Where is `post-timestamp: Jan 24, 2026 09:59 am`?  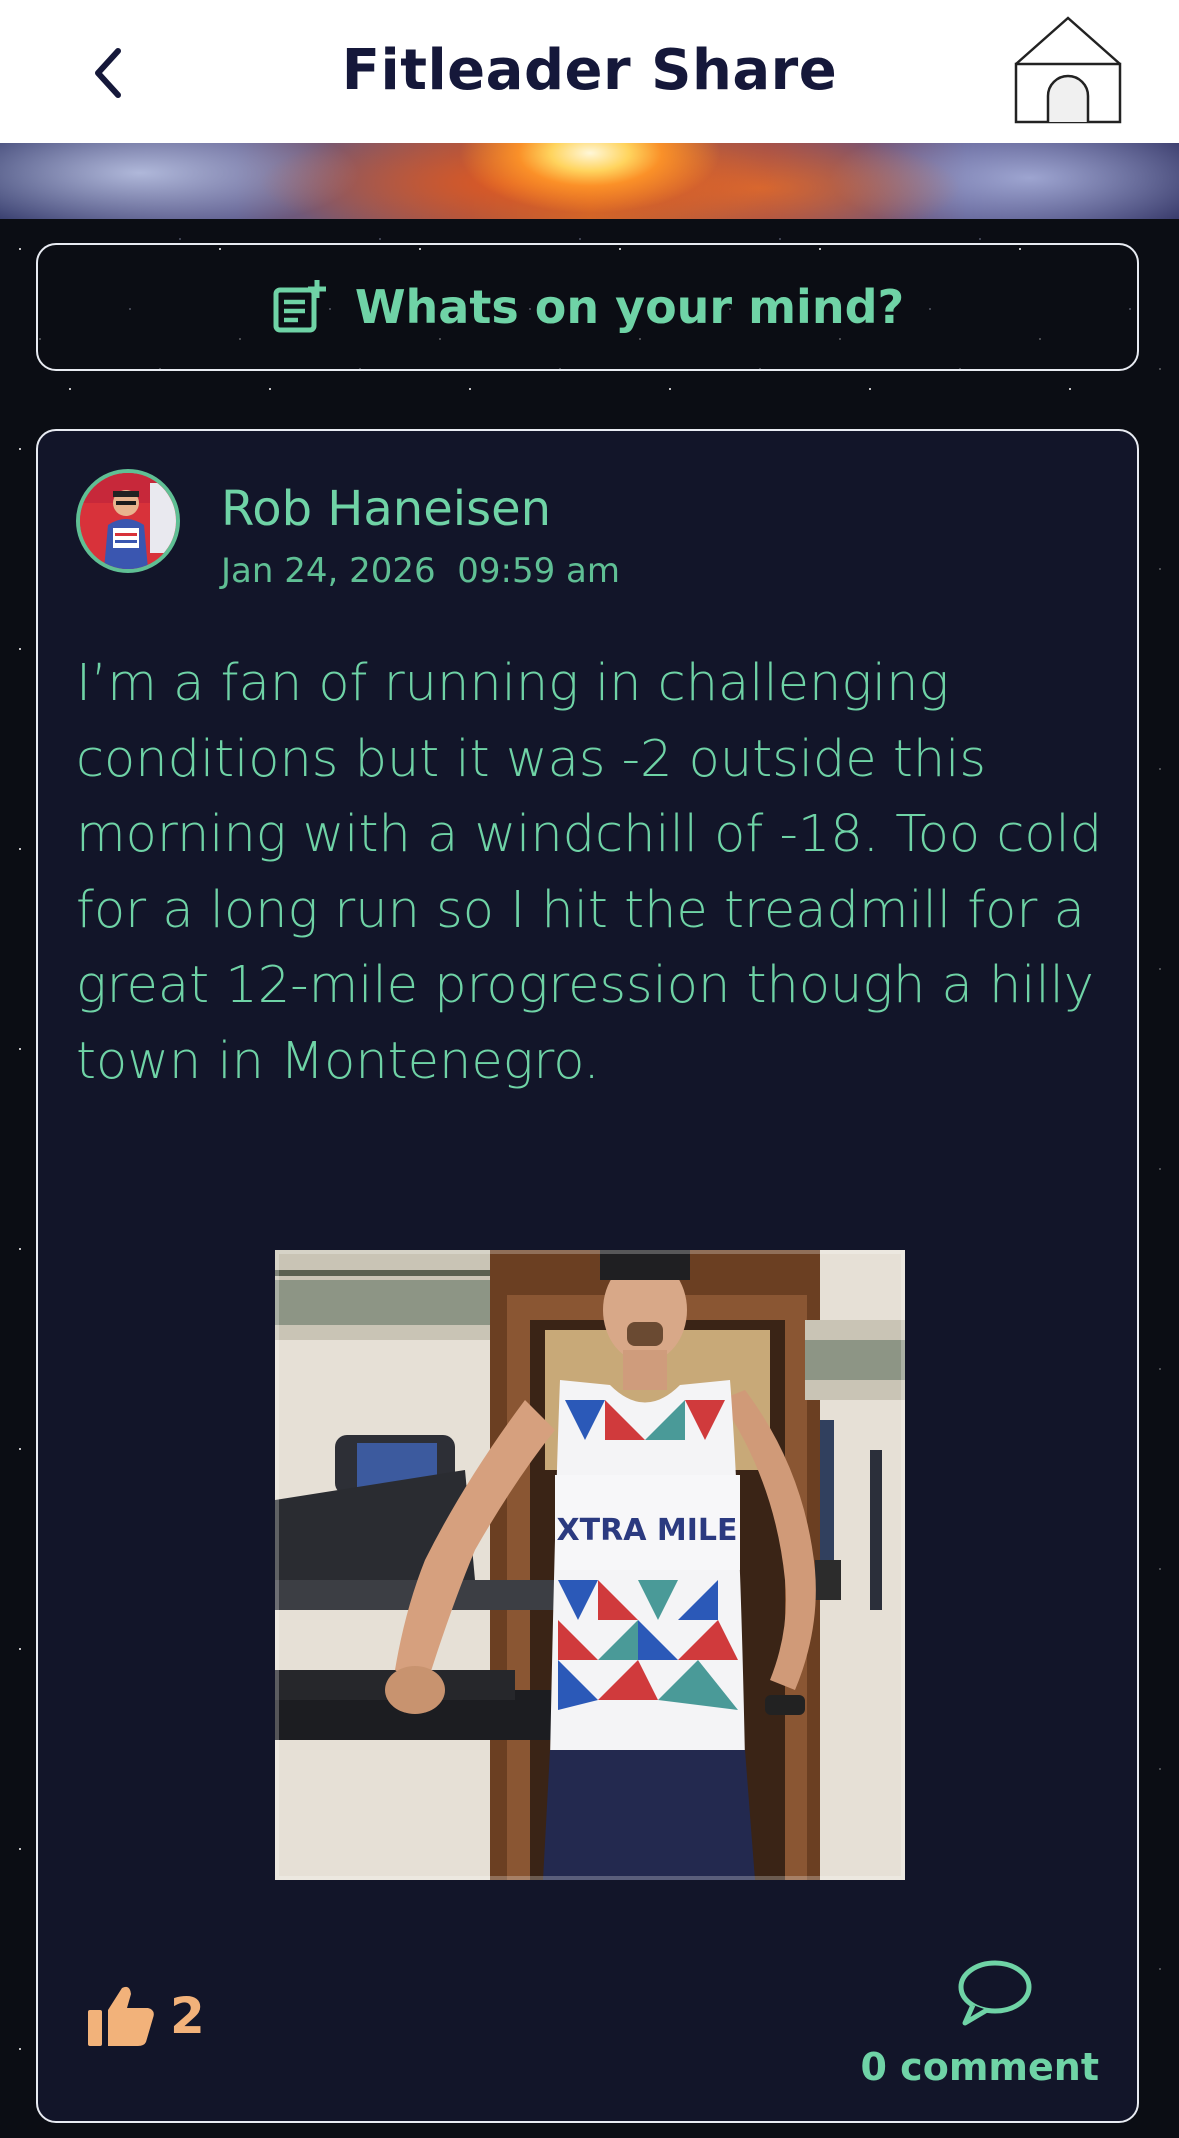
post-timestamp: Jan 24, 2026 09:59 am is located at coordinates (420, 571).